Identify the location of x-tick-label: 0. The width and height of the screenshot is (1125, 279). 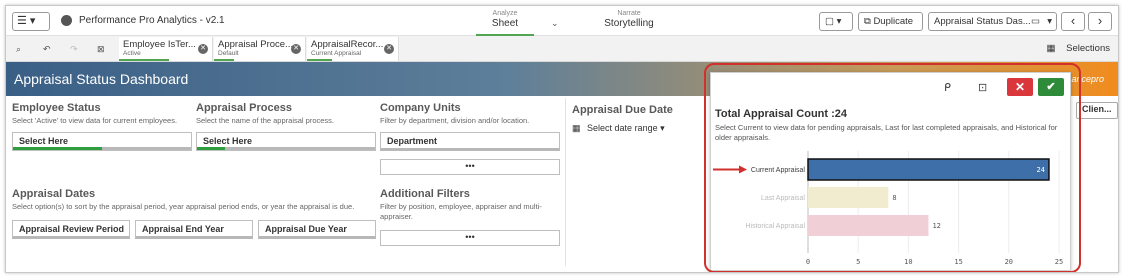
(808, 262).